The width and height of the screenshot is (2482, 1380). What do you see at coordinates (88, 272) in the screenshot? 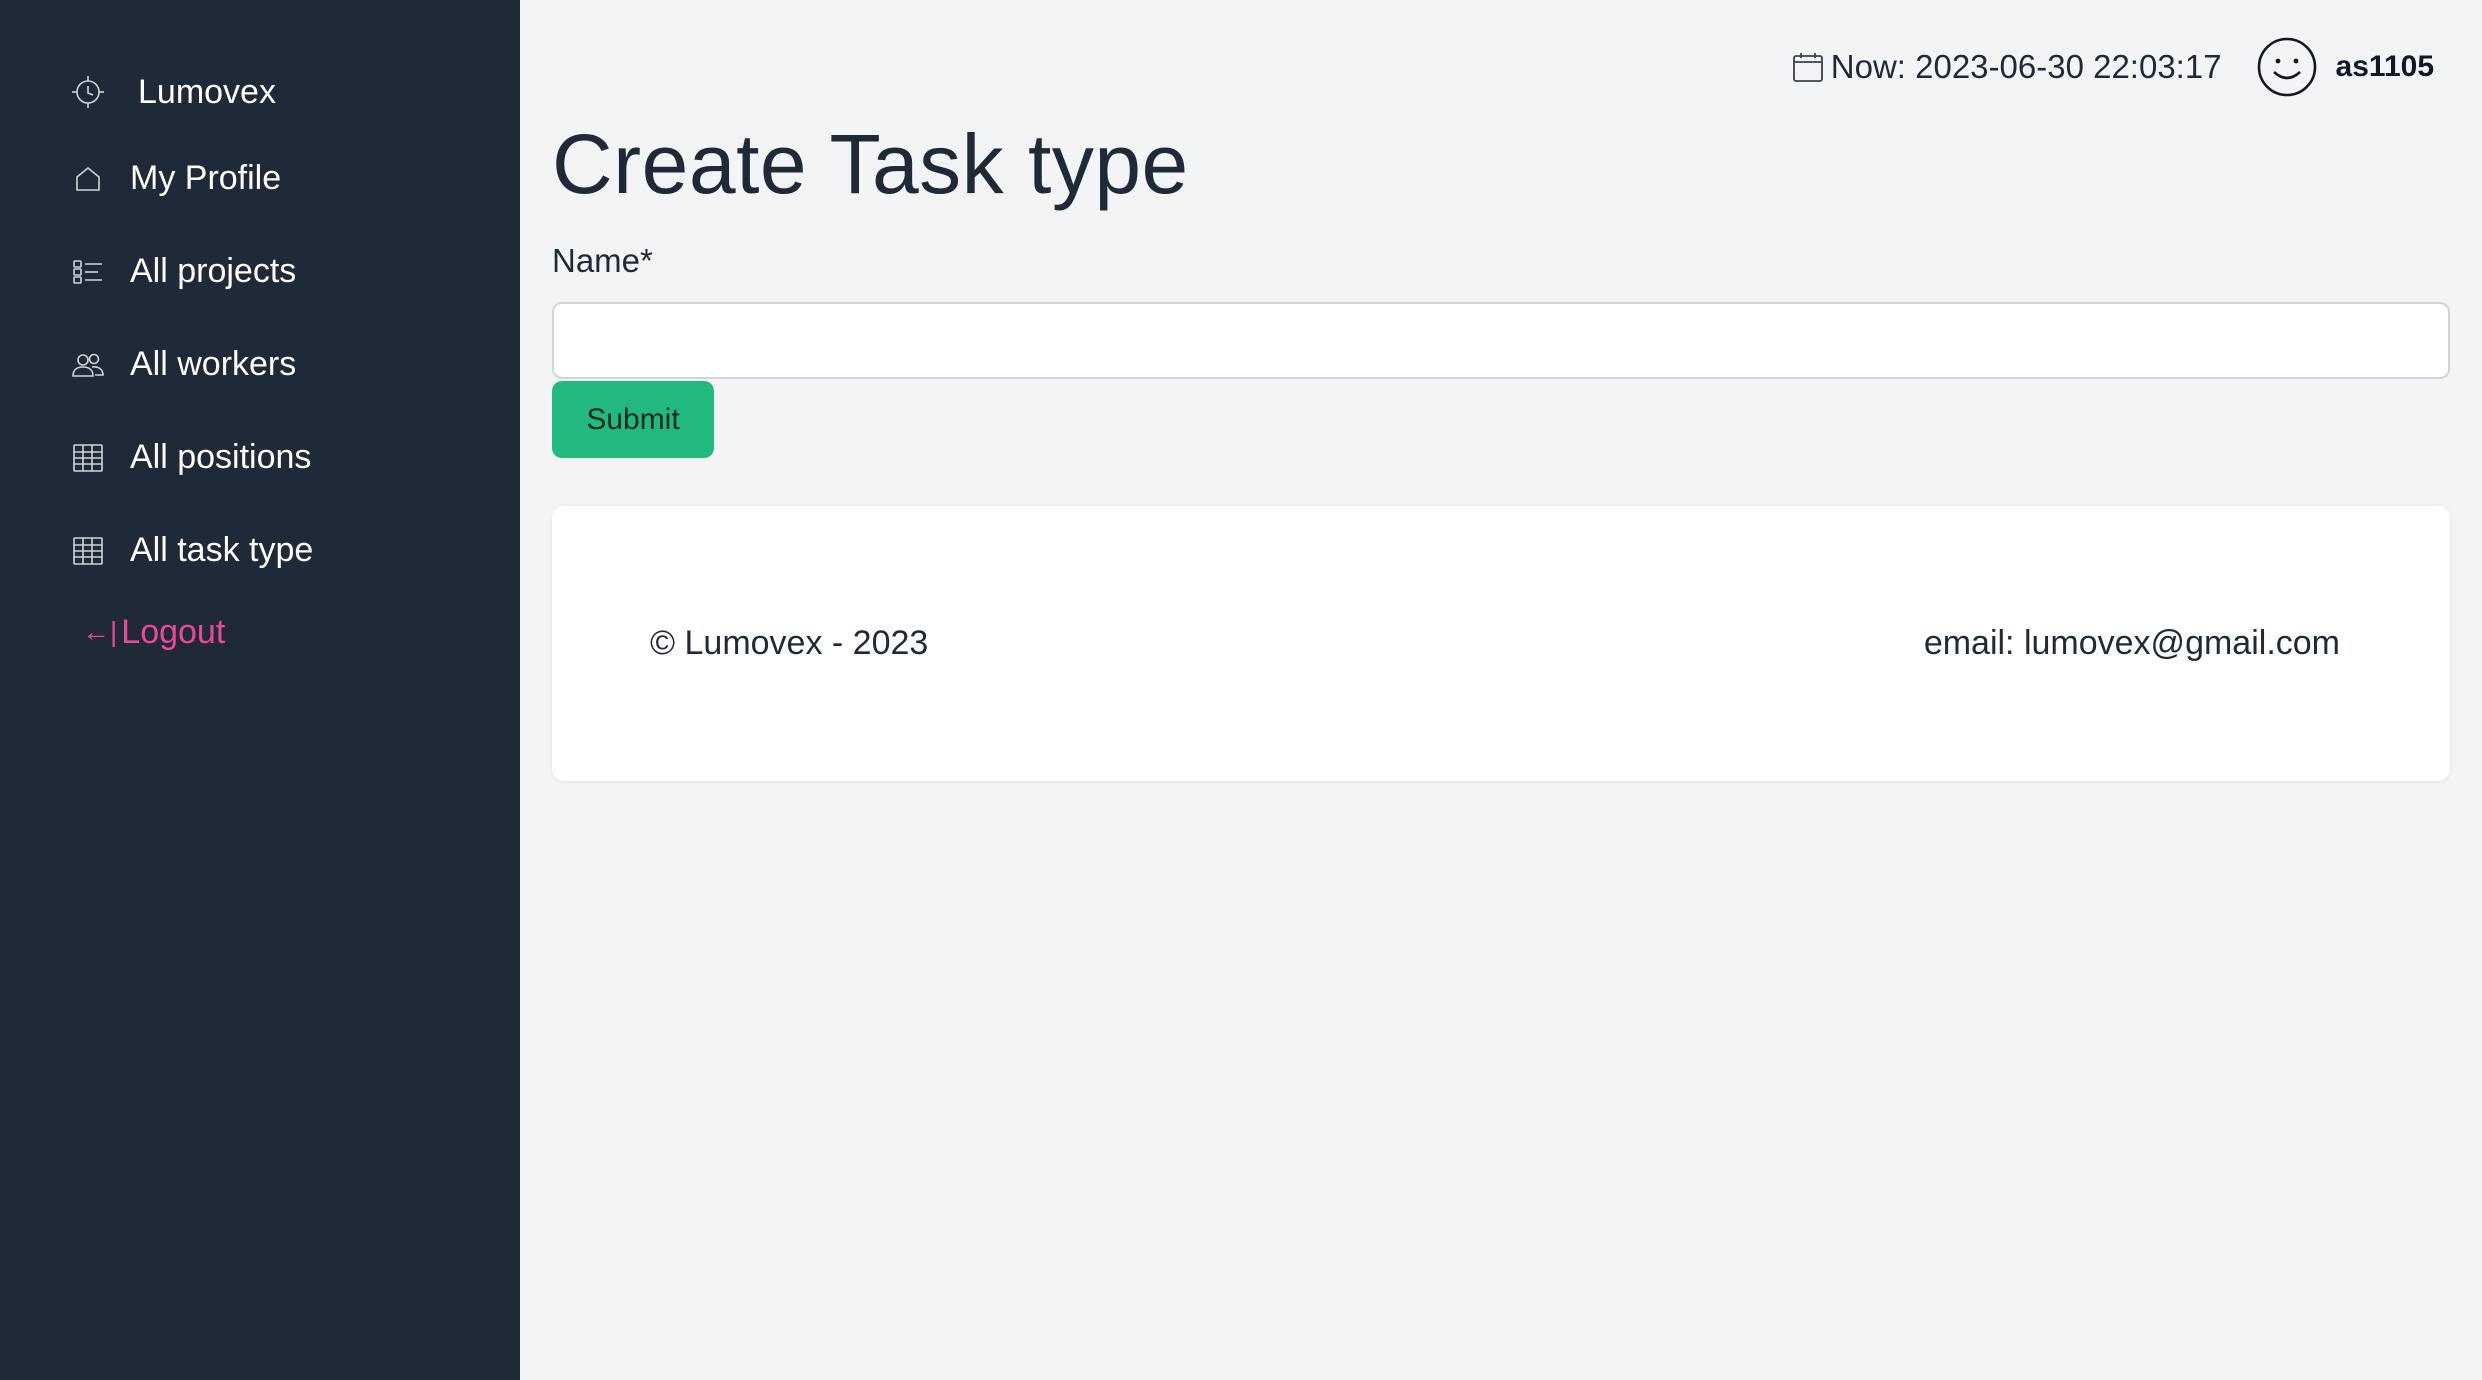
I see `checklist-icon` at bounding box center [88, 272].